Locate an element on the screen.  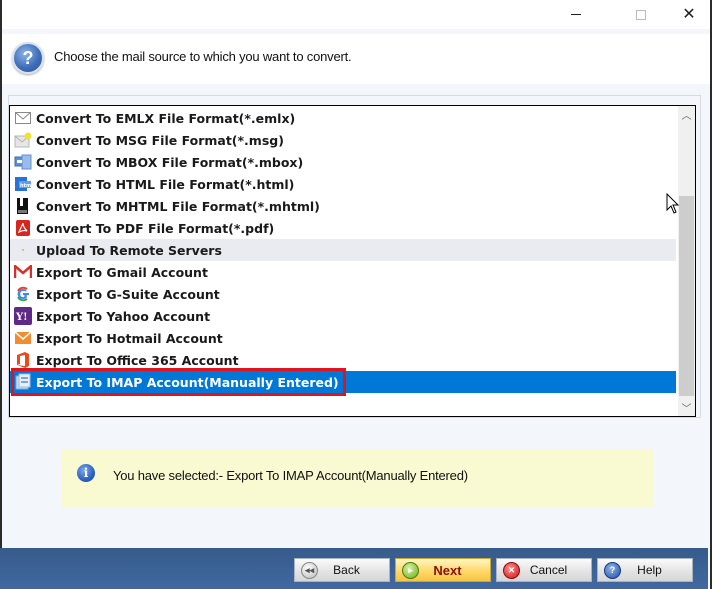
vertical-scrollbar: ︿ ﹀ is located at coordinates (686, 261).